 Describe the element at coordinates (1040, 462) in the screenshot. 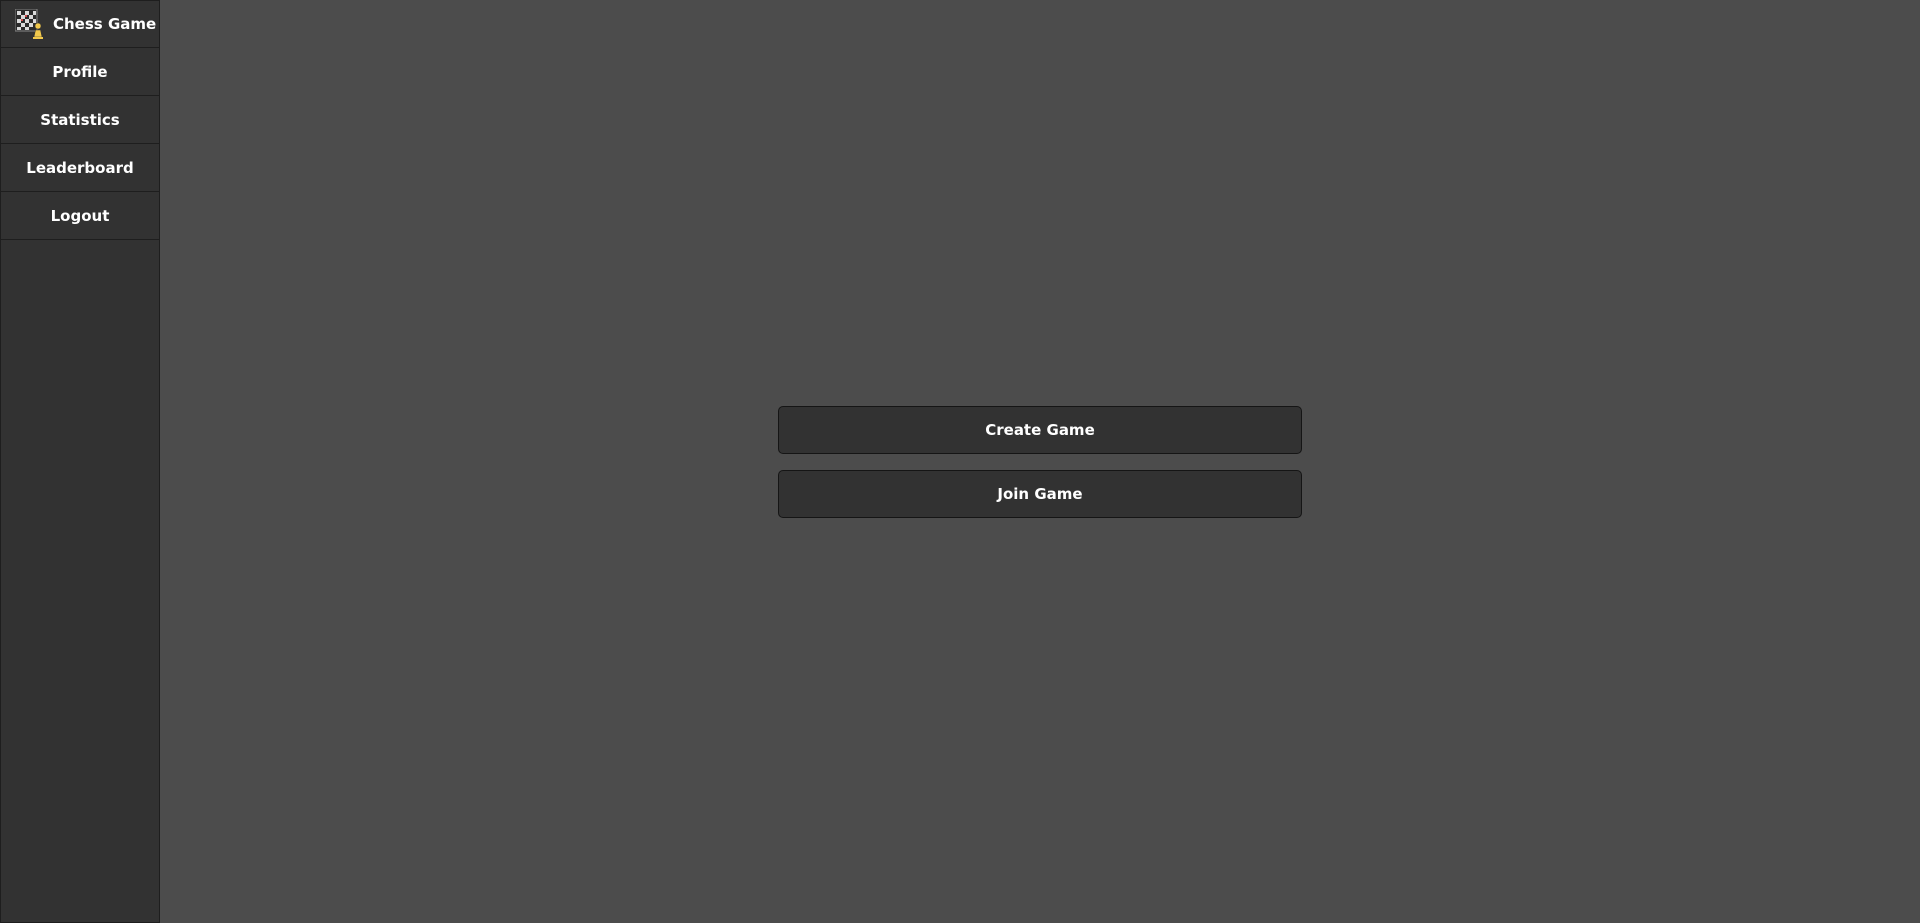

I see `game-actions: Create Game Join Game` at that location.